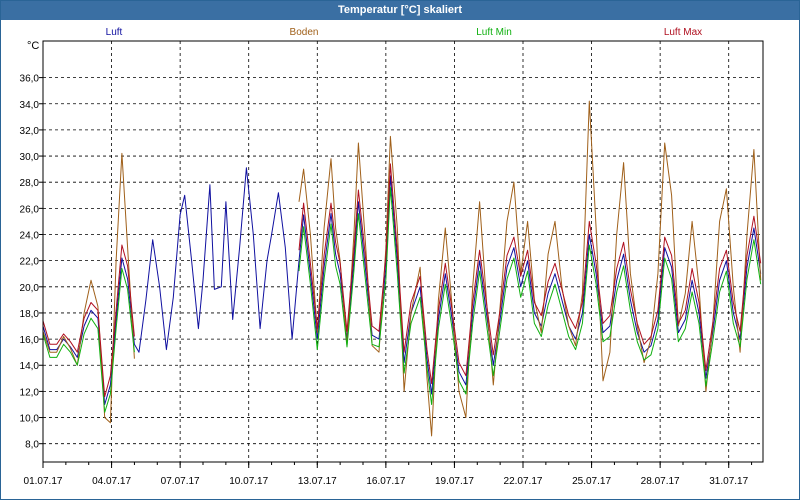 This screenshot has height=500, width=800. What do you see at coordinates (30, 209) in the screenshot?
I see `y-tick-label: 26,0` at bounding box center [30, 209].